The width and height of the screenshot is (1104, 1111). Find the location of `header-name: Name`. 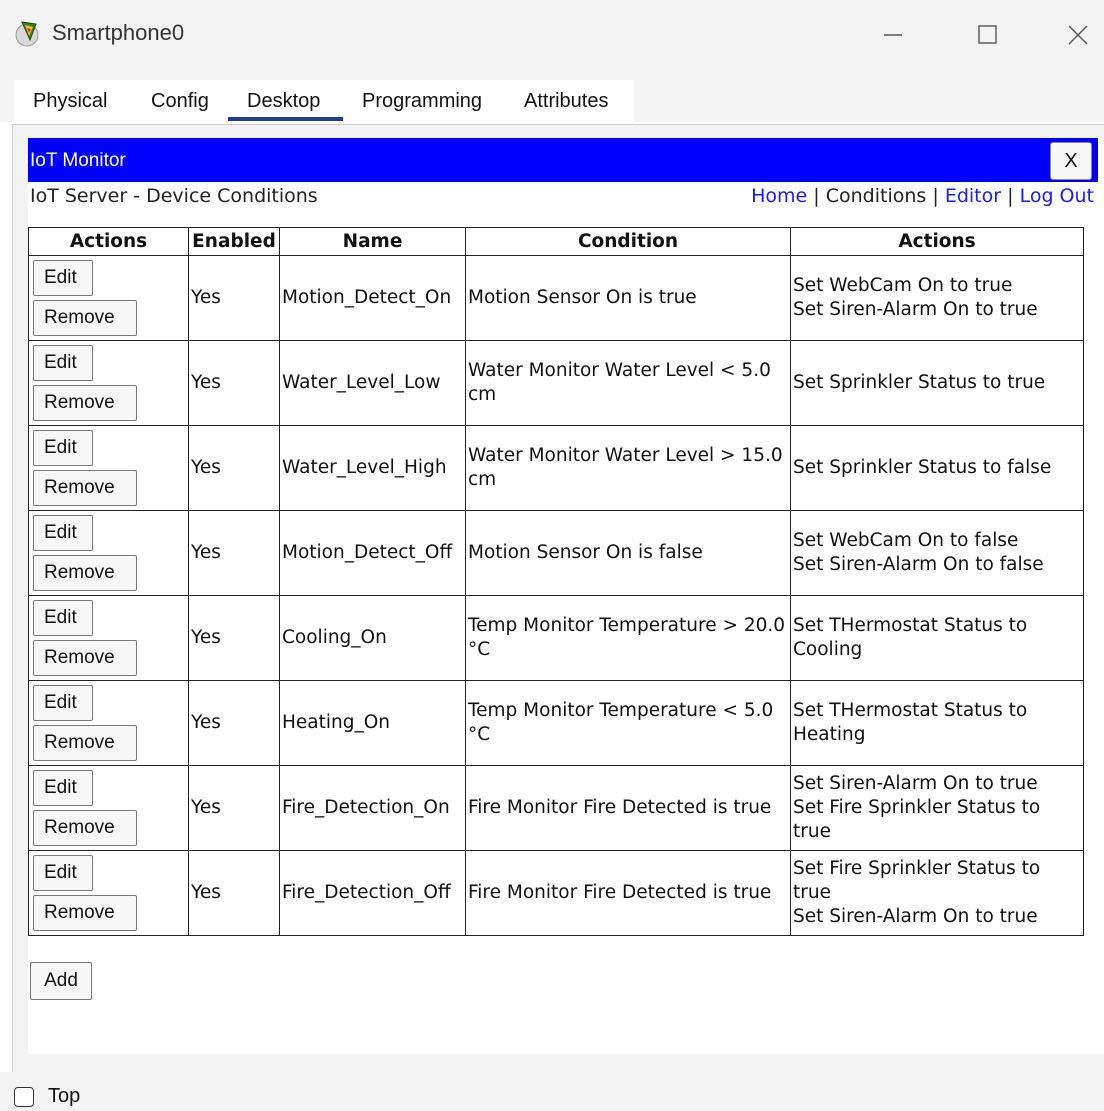

header-name: Name is located at coordinates (372, 241).